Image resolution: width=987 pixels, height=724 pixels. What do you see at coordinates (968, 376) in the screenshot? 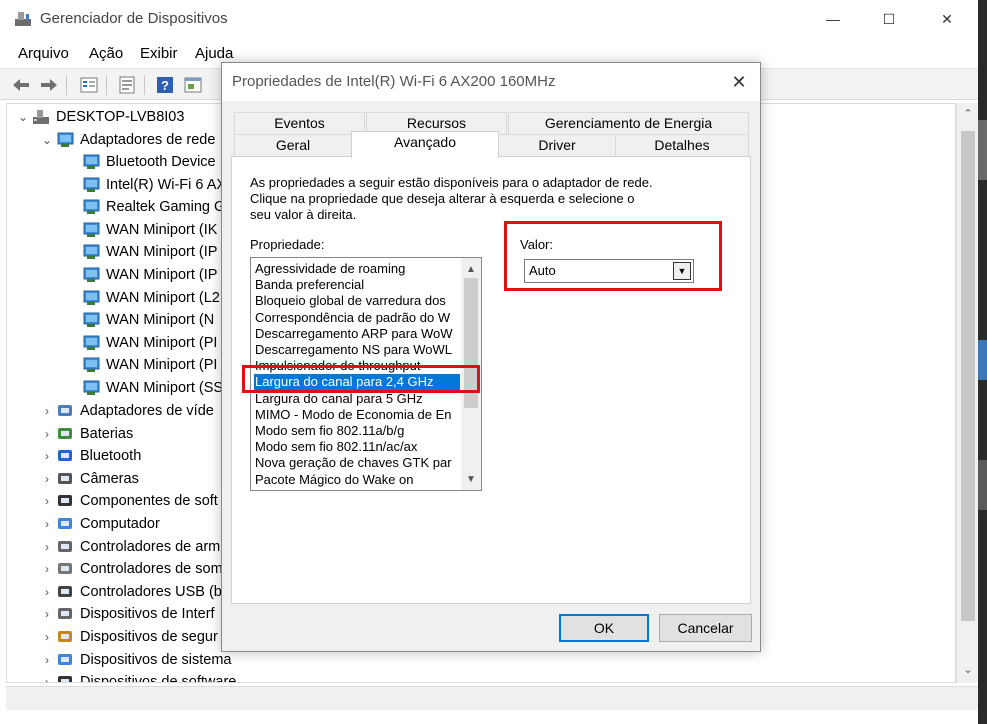
I see `scrollbar-thumb` at bounding box center [968, 376].